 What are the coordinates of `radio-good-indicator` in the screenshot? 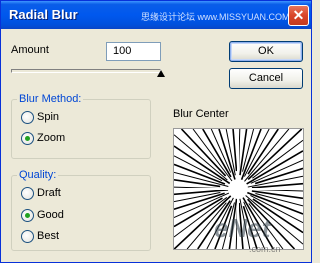 It's located at (27, 215).